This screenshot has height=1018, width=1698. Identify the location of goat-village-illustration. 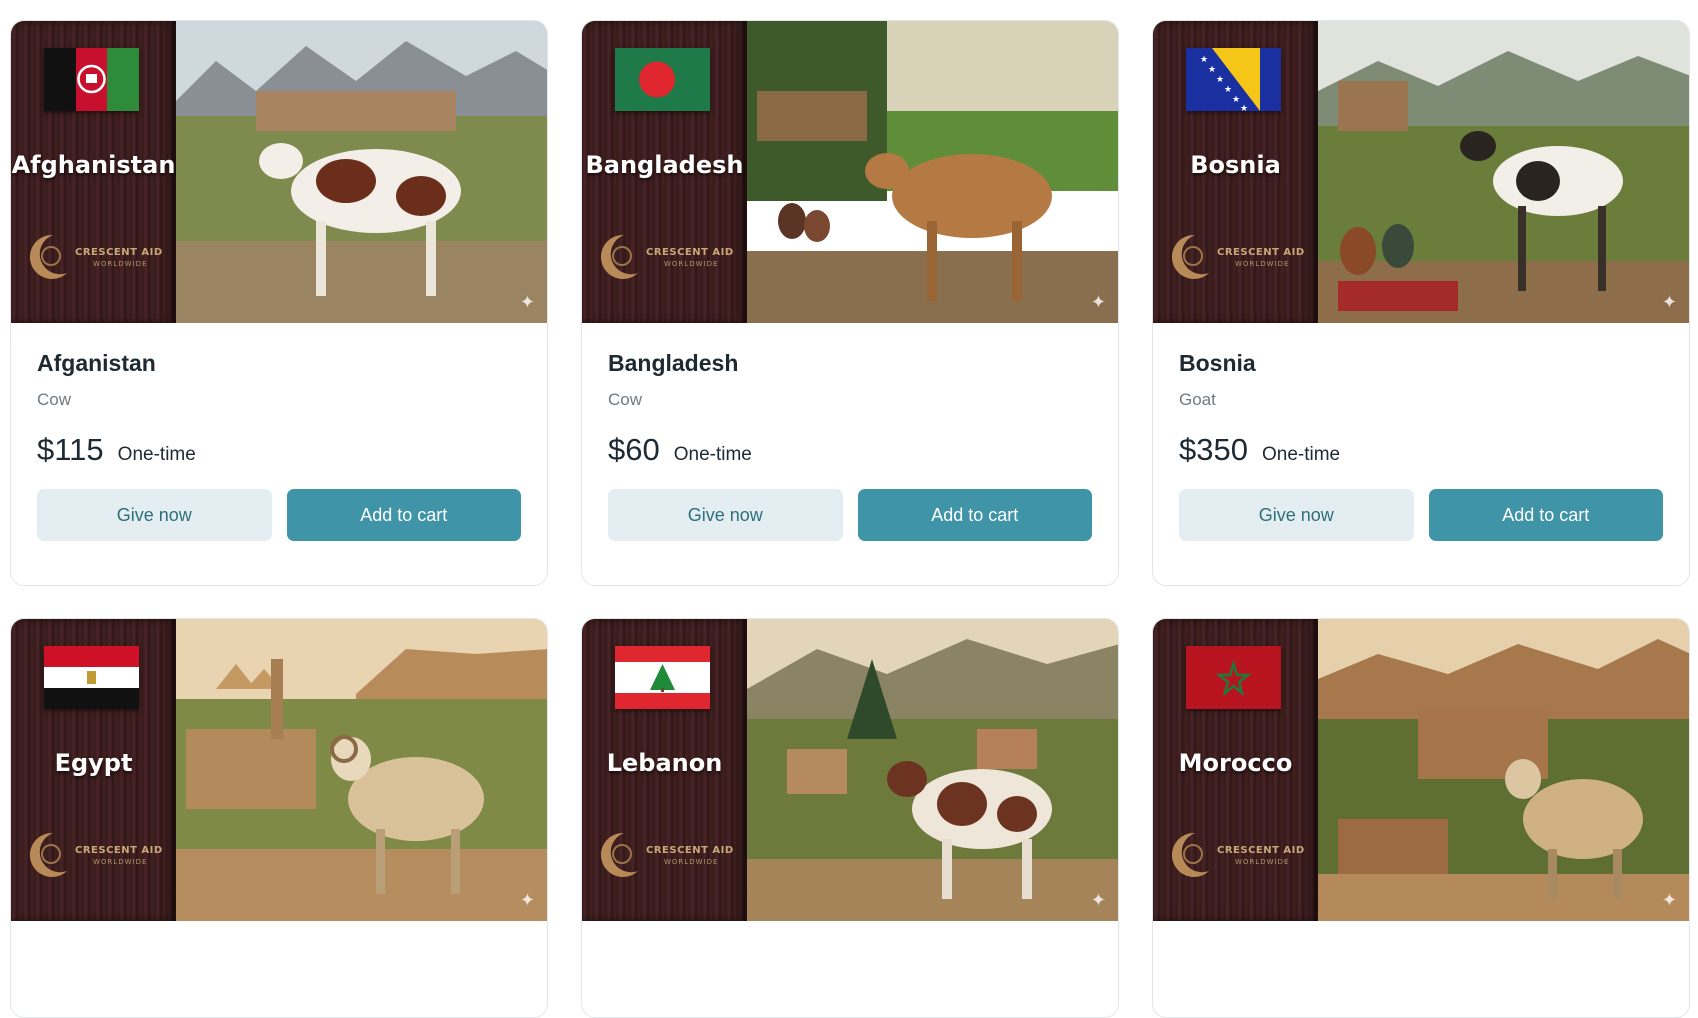
(1503, 172).